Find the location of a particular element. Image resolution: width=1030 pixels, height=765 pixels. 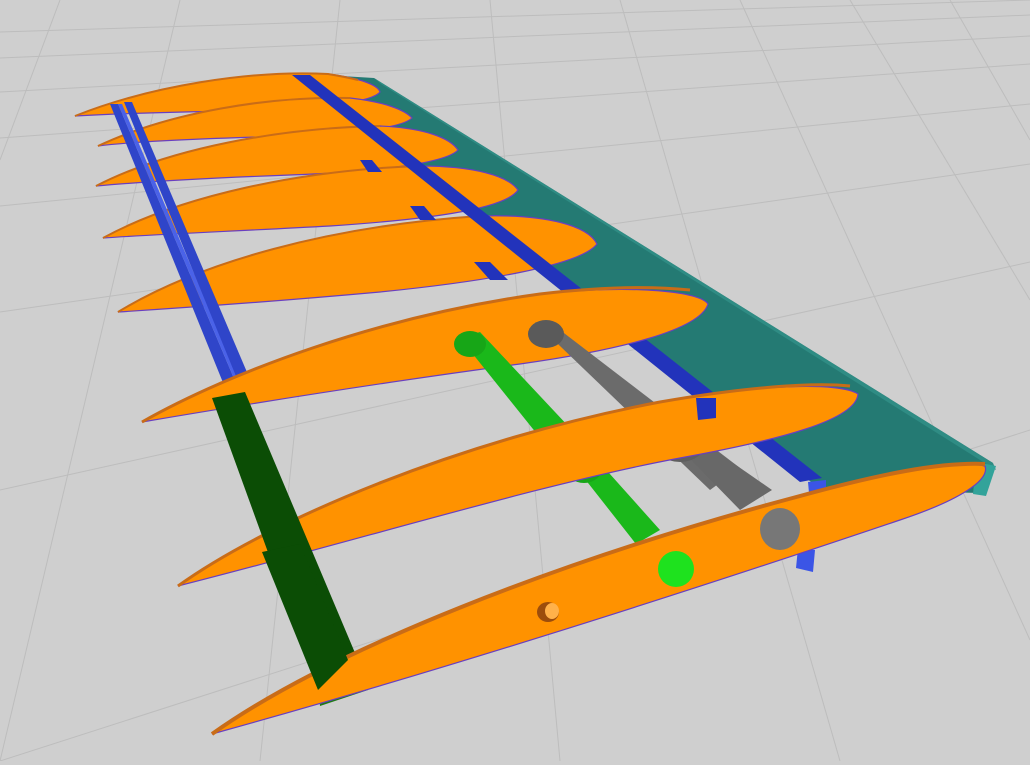

gray-rod-hole is located at coordinates (780, 529).